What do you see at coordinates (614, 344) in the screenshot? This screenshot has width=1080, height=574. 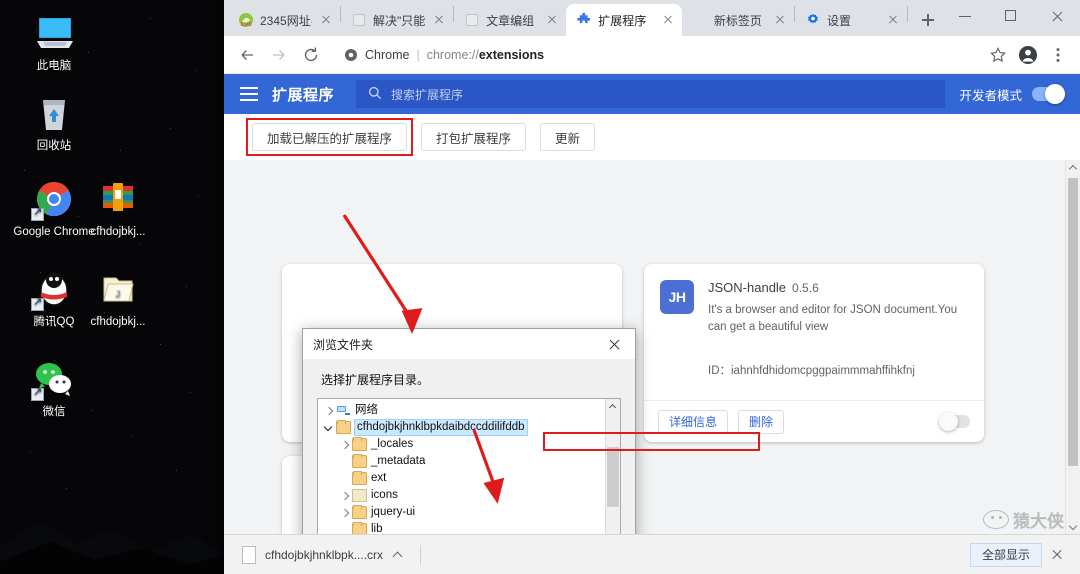 I see `dialog-close-icon` at bounding box center [614, 344].